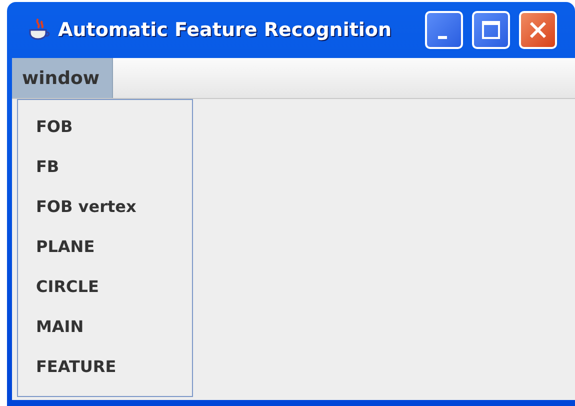  Describe the element at coordinates (442, 37) in the screenshot. I see `minimize-icon` at that location.